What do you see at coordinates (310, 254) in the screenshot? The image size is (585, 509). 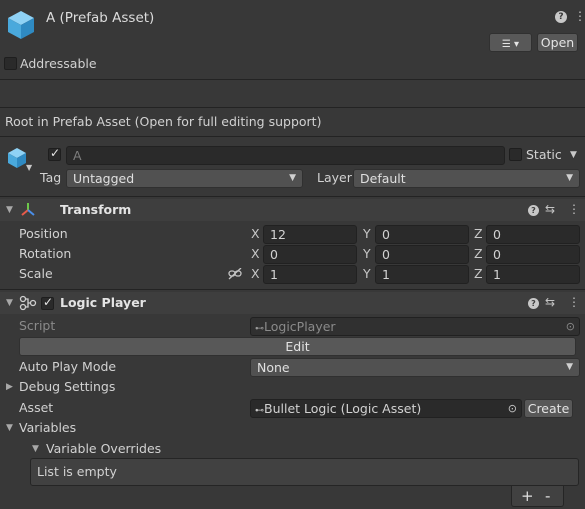 I see `rotation-x-field: 0` at bounding box center [310, 254].